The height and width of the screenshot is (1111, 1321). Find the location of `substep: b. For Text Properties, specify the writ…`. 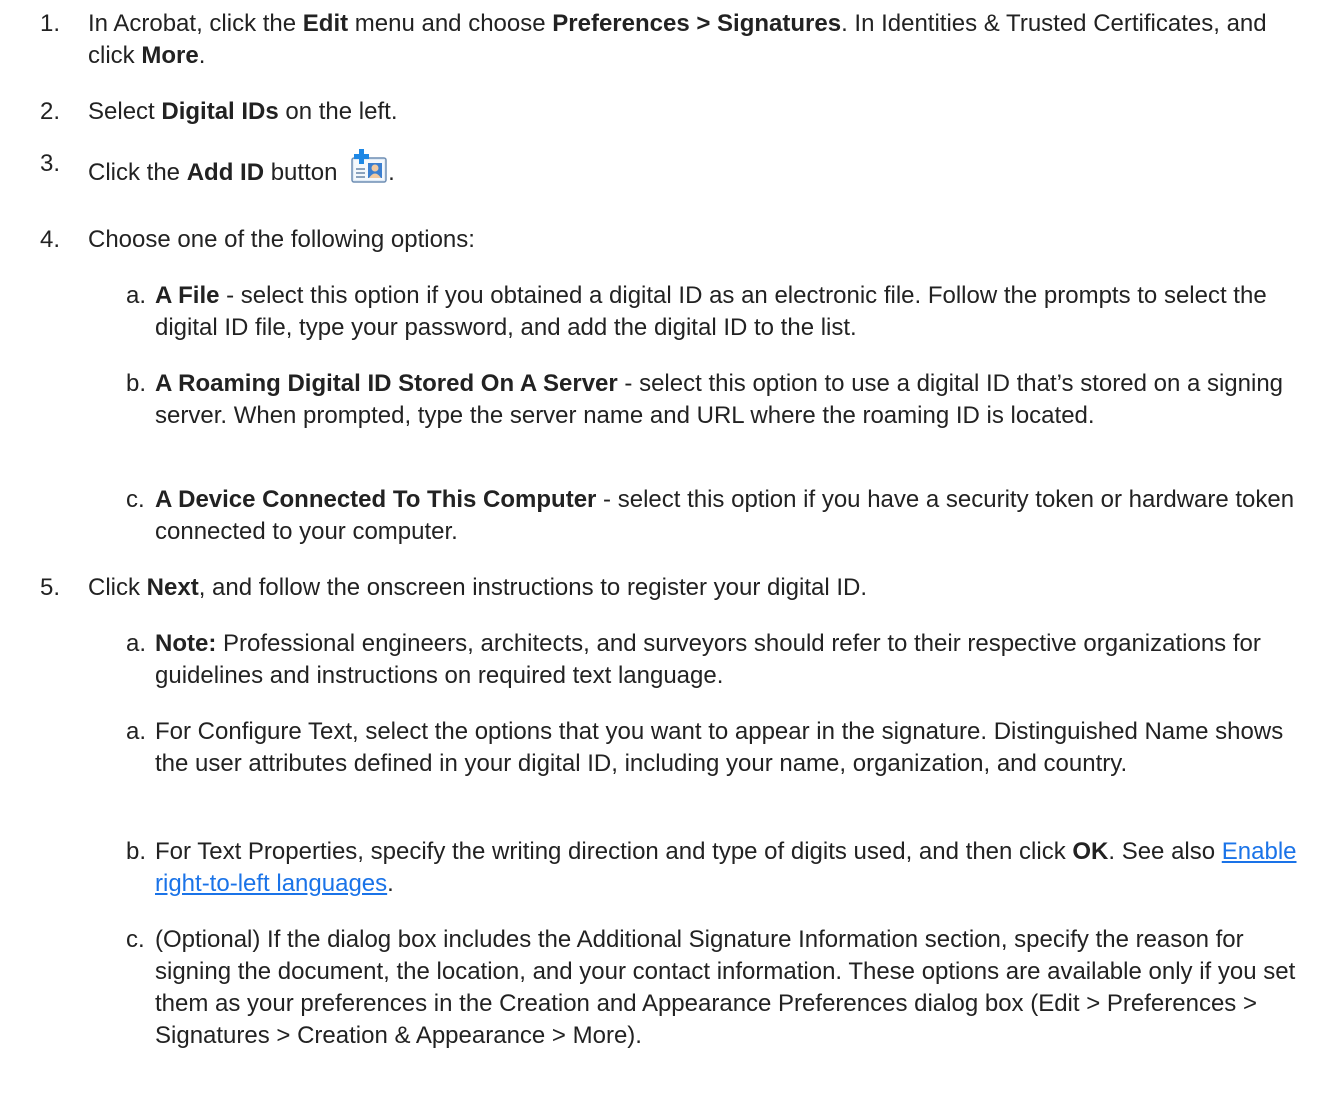

substep: b. For Text Properties, specify the writ… is located at coordinates (655, 868).